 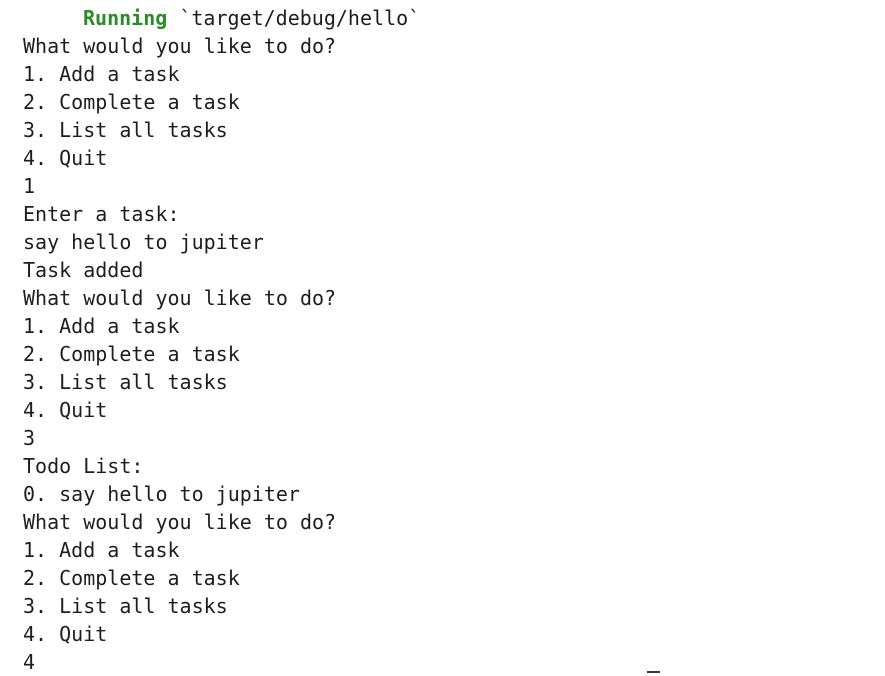 I want to click on running-binary-path: `target/debug/hello`, so click(x=294, y=18).